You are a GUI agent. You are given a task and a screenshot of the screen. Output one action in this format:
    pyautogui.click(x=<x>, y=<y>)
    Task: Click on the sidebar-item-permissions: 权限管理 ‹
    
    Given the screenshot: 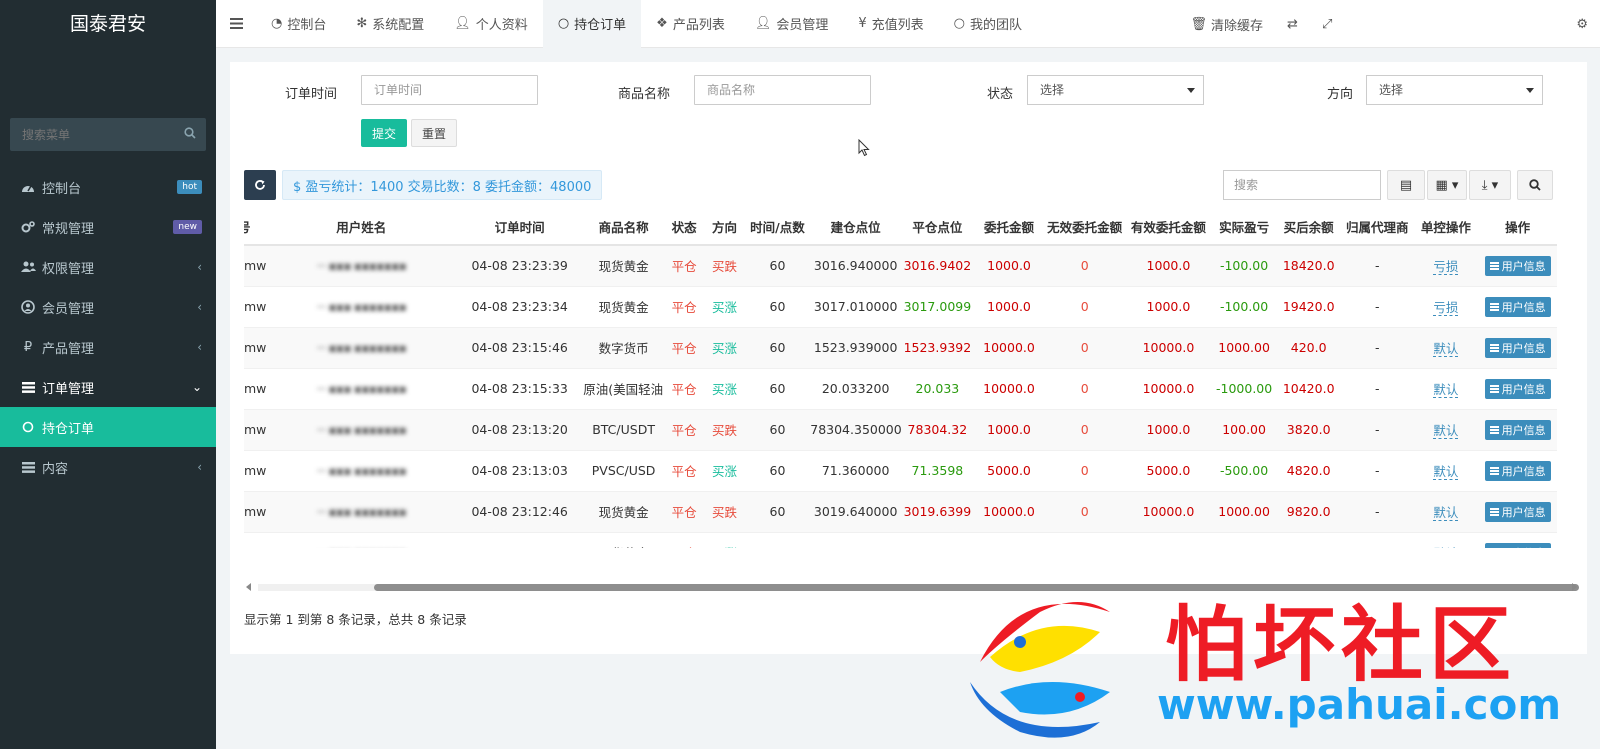 What is the action you would take?
    pyautogui.click(x=108, y=267)
    